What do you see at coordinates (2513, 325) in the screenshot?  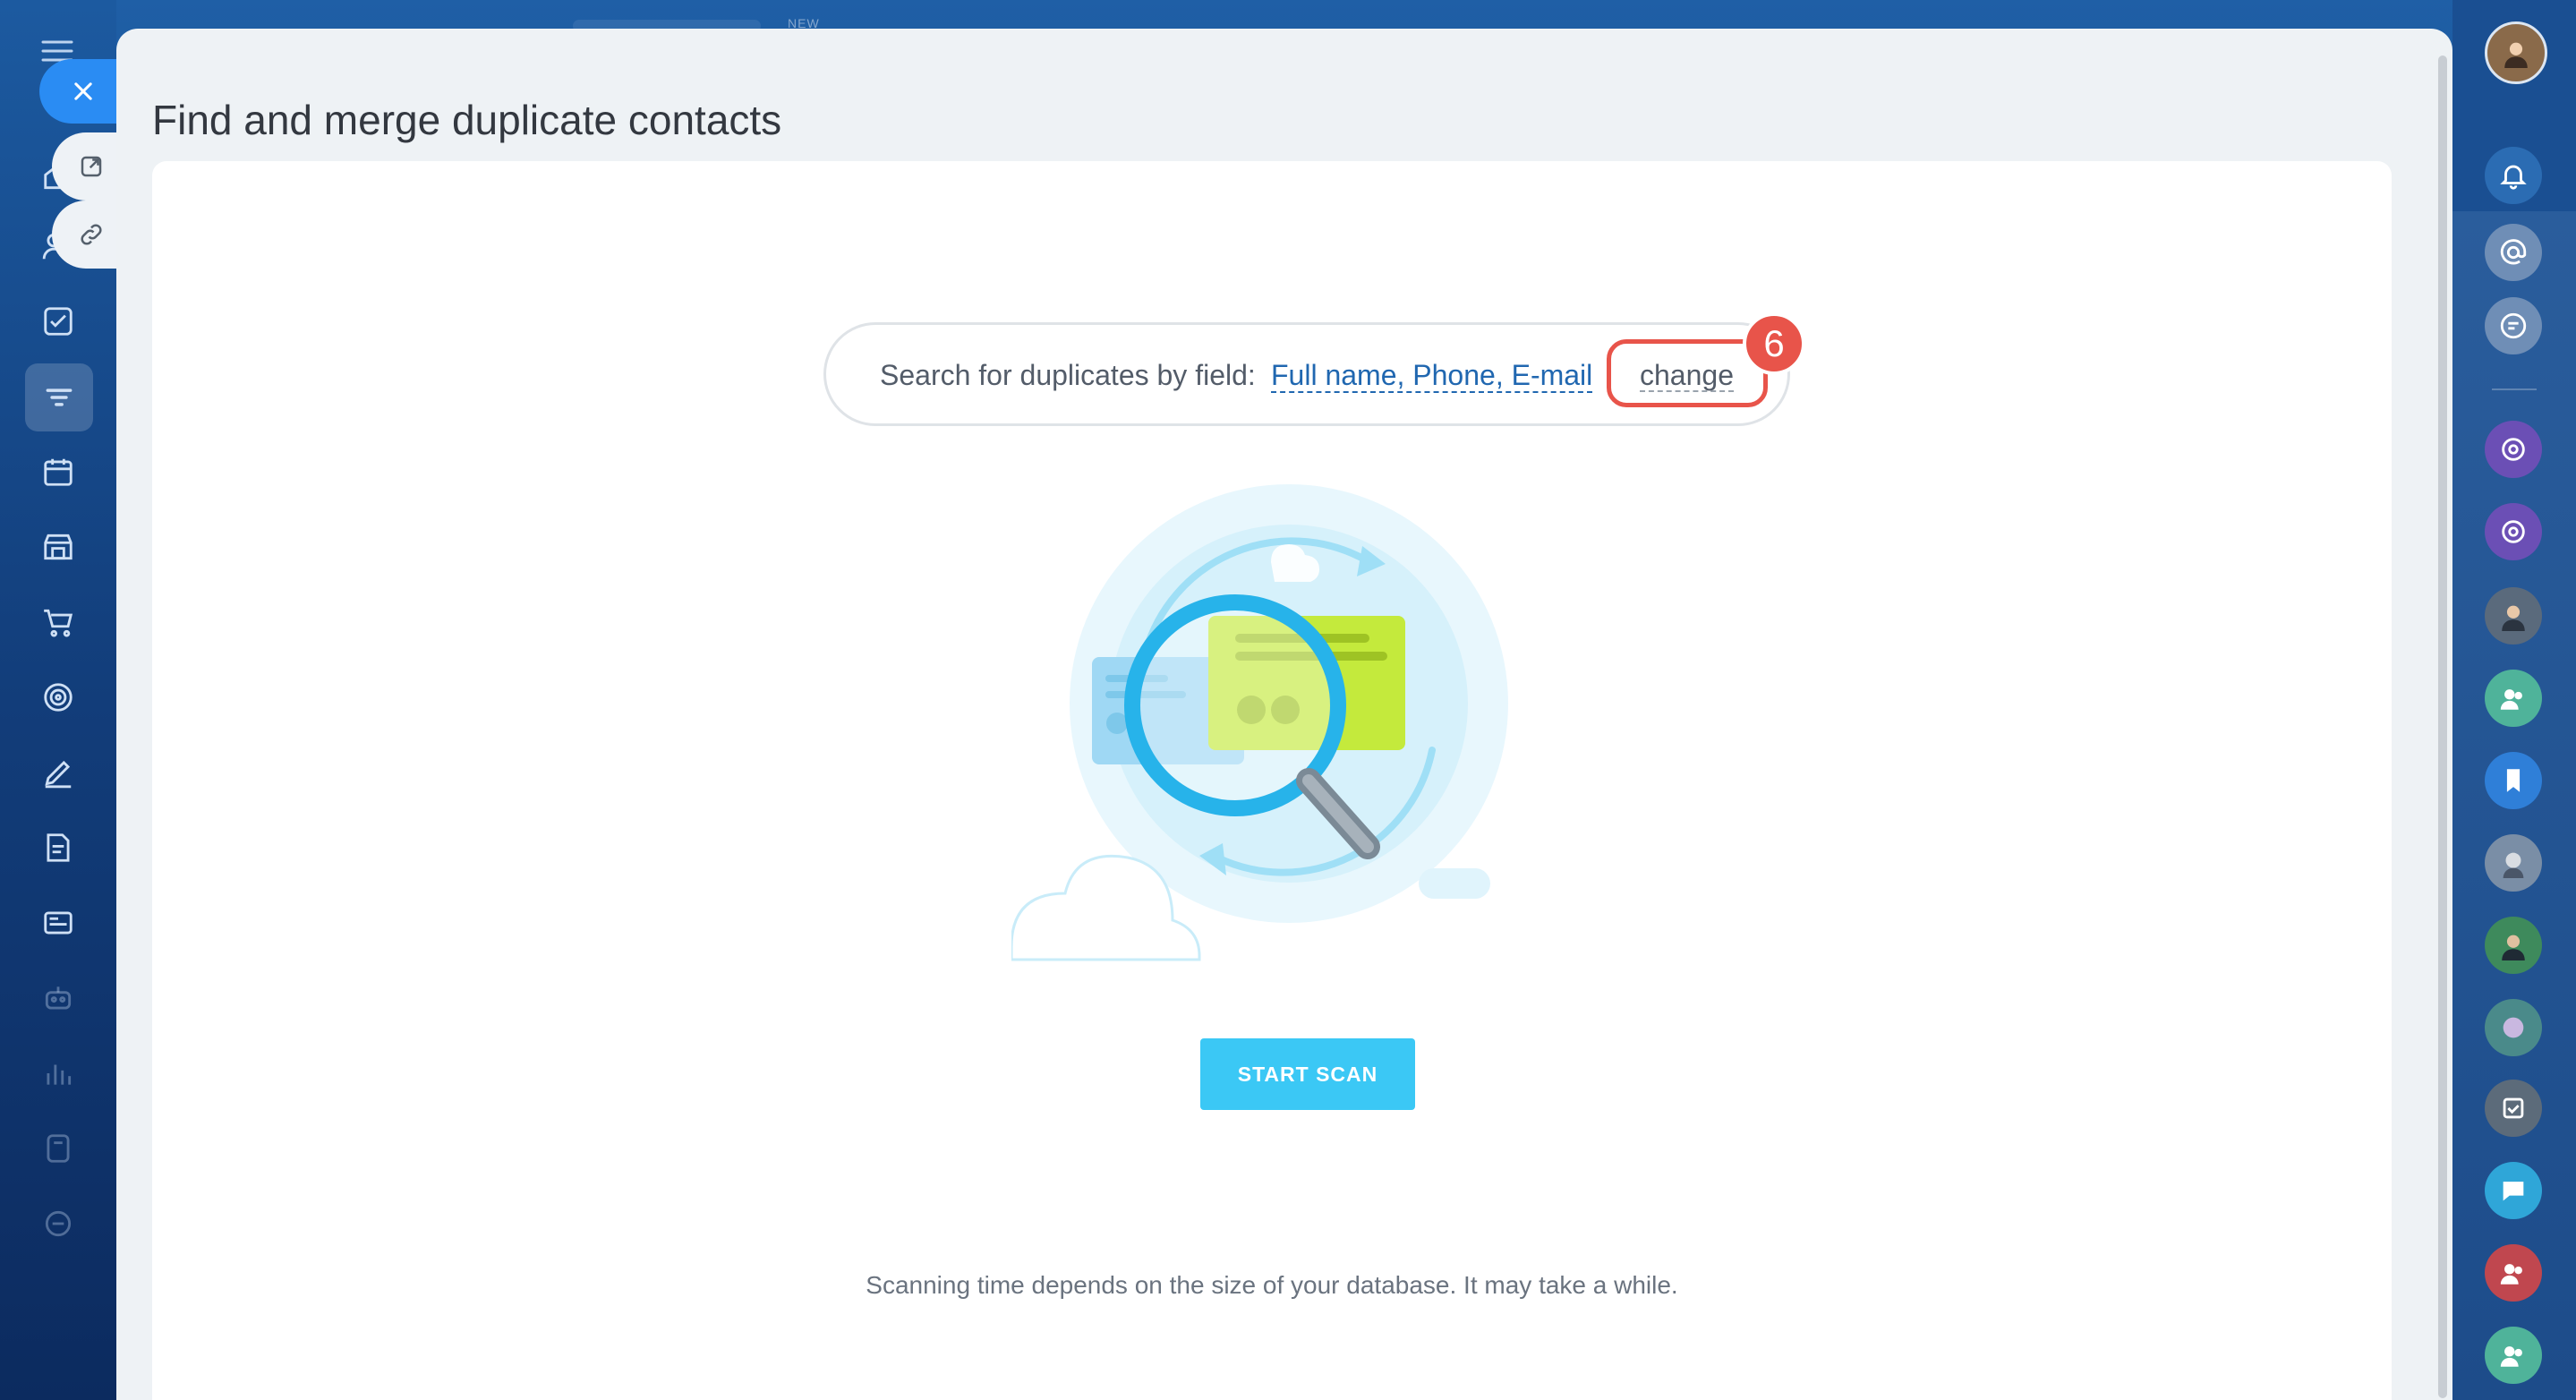 I see `chat-search-icon` at bounding box center [2513, 325].